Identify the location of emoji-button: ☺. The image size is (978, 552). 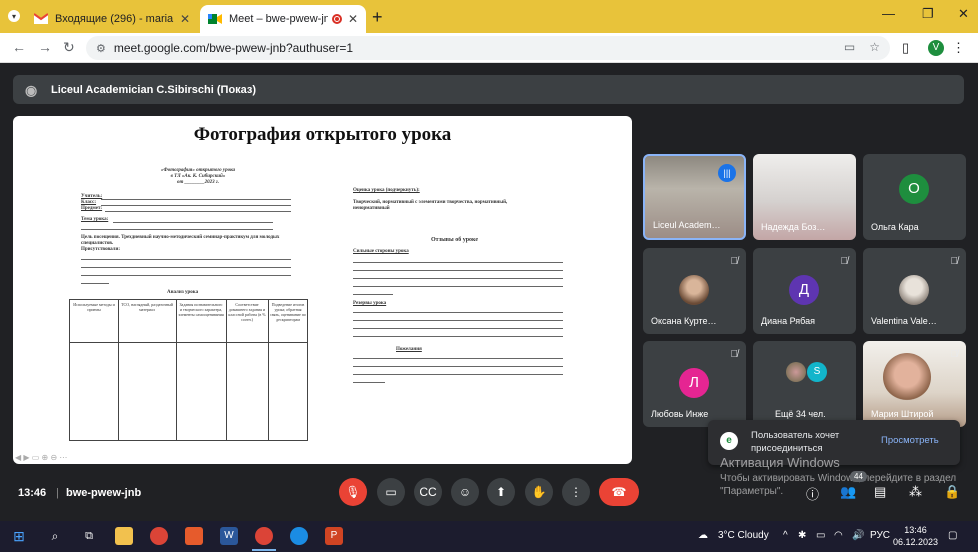
(465, 492).